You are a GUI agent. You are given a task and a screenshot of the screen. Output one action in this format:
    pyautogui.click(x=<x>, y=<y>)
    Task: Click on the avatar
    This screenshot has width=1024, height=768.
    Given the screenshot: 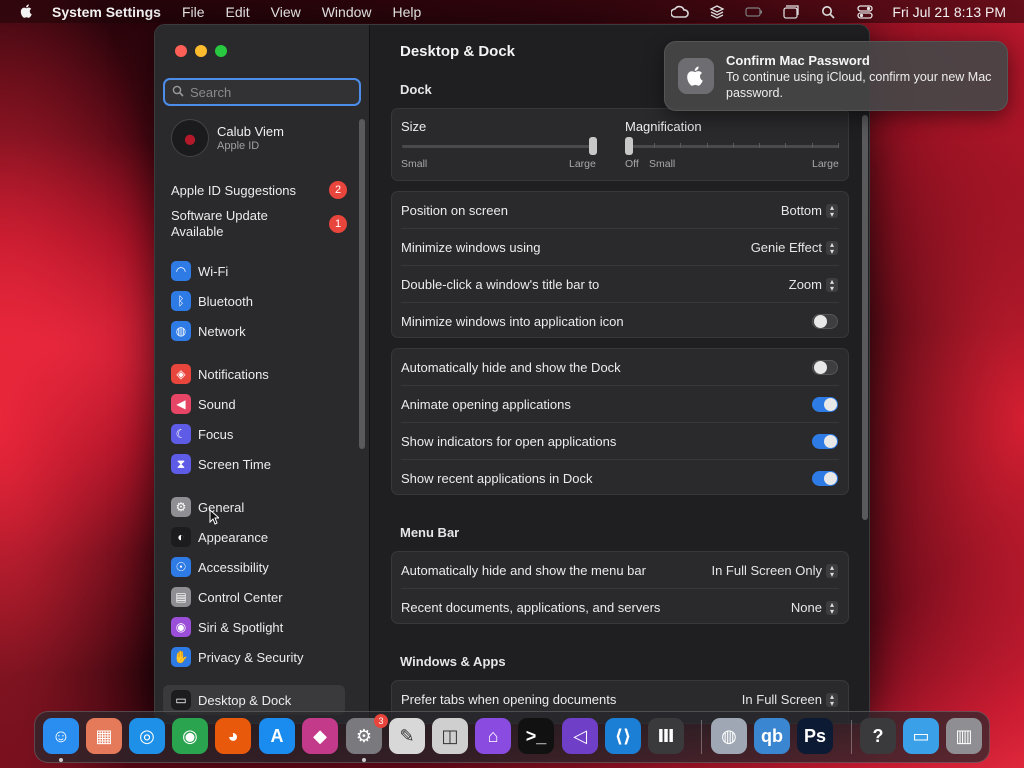 What is the action you would take?
    pyautogui.click(x=190, y=138)
    